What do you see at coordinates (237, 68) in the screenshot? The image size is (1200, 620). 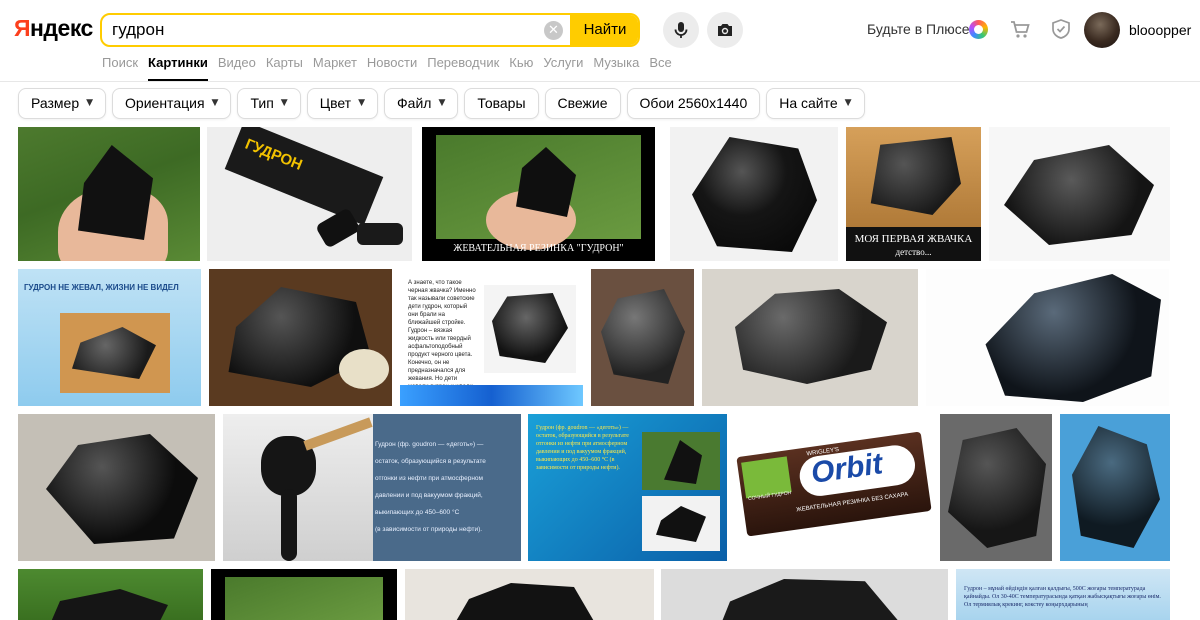 I see `tab-video: Видео` at bounding box center [237, 68].